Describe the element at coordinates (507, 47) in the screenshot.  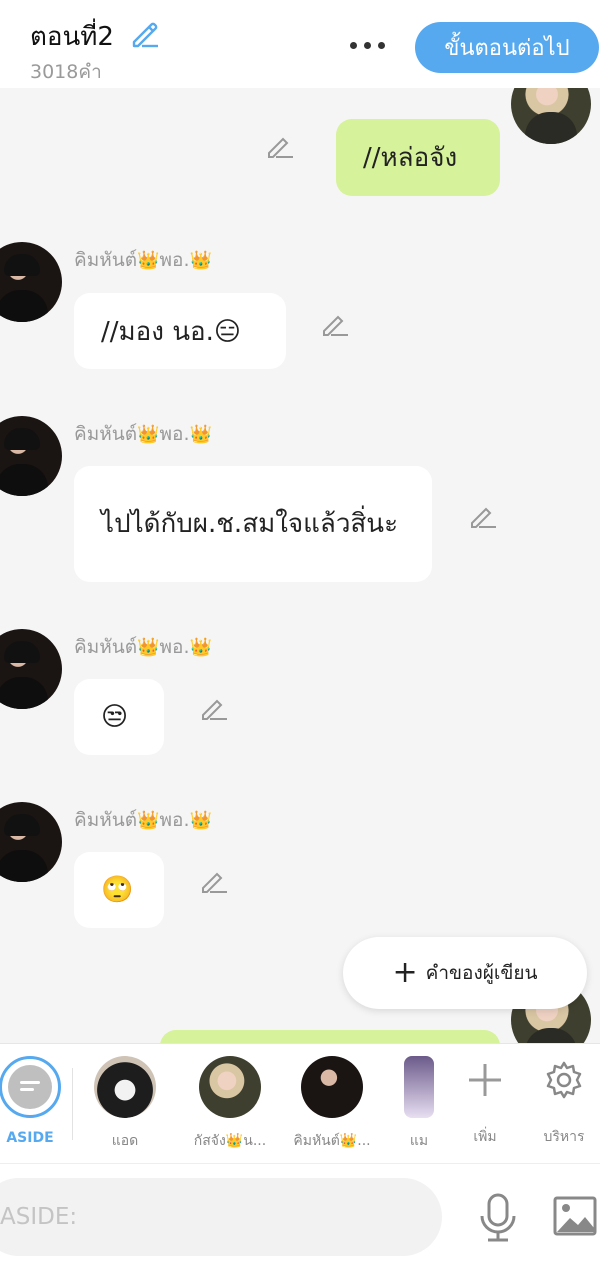
I see `next-step-button: ขั้นตอนต่อไป` at that location.